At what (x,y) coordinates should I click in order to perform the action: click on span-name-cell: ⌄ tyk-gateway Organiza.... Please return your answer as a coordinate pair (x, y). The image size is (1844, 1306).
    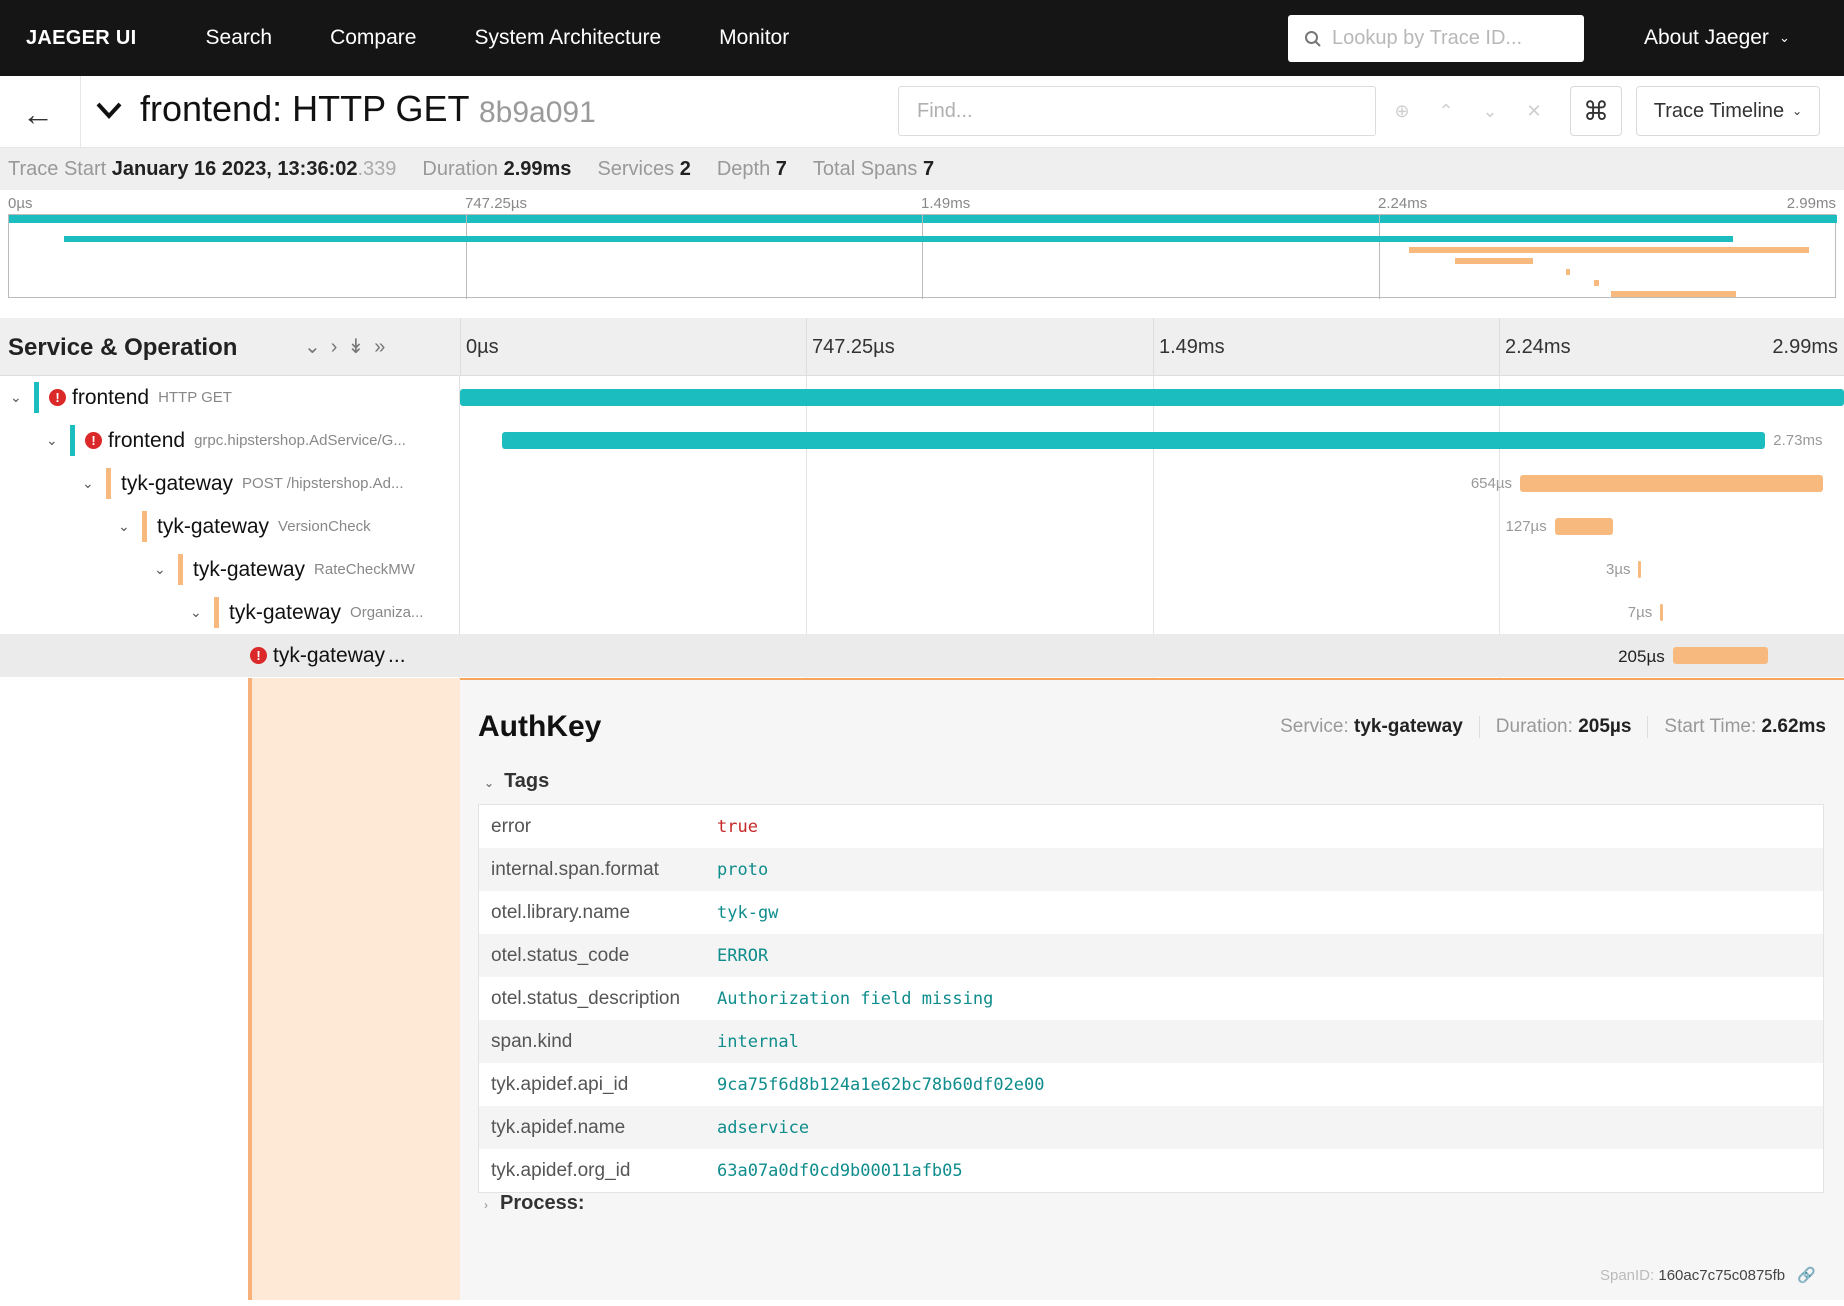
    Looking at the image, I should click on (230, 612).